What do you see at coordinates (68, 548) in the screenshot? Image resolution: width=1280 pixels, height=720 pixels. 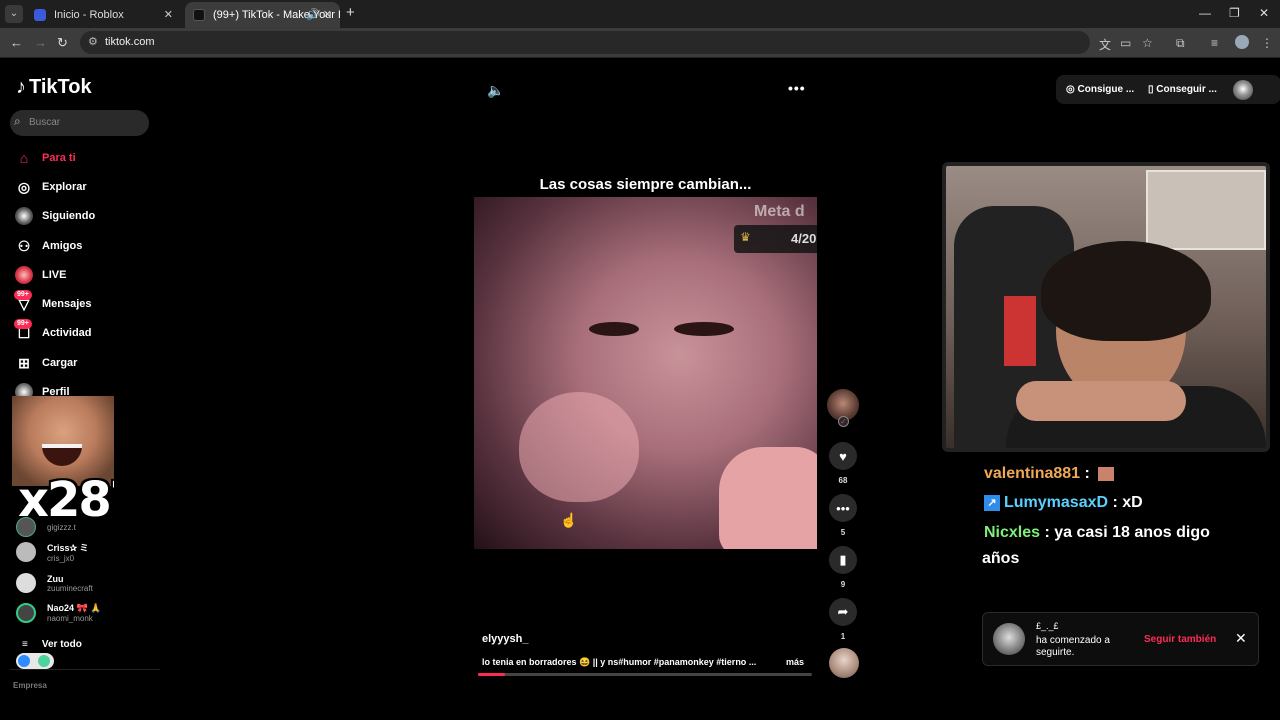 I see `account-name: Criss✰ ミ` at bounding box center [68, 548].